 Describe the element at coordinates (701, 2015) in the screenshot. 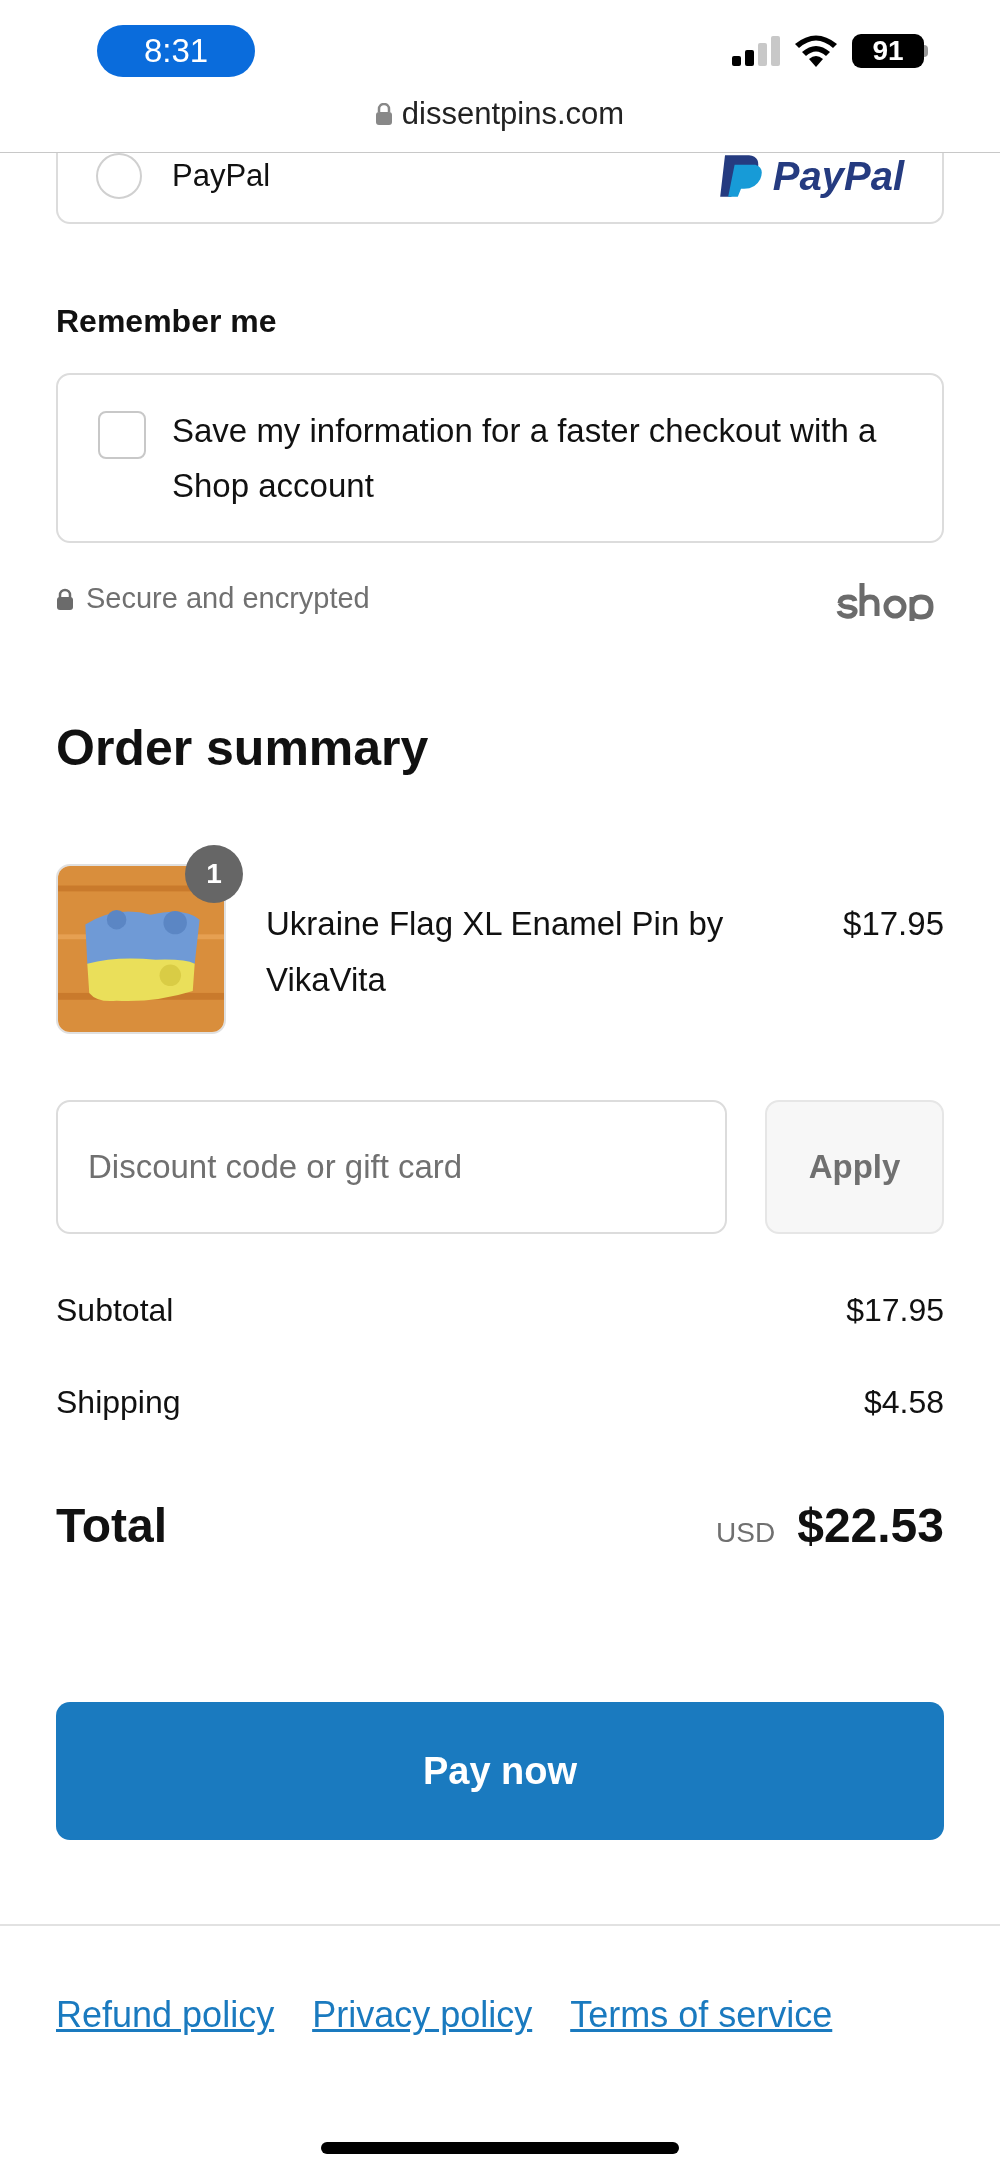

I see `footer-link: Terms of service` at that location.